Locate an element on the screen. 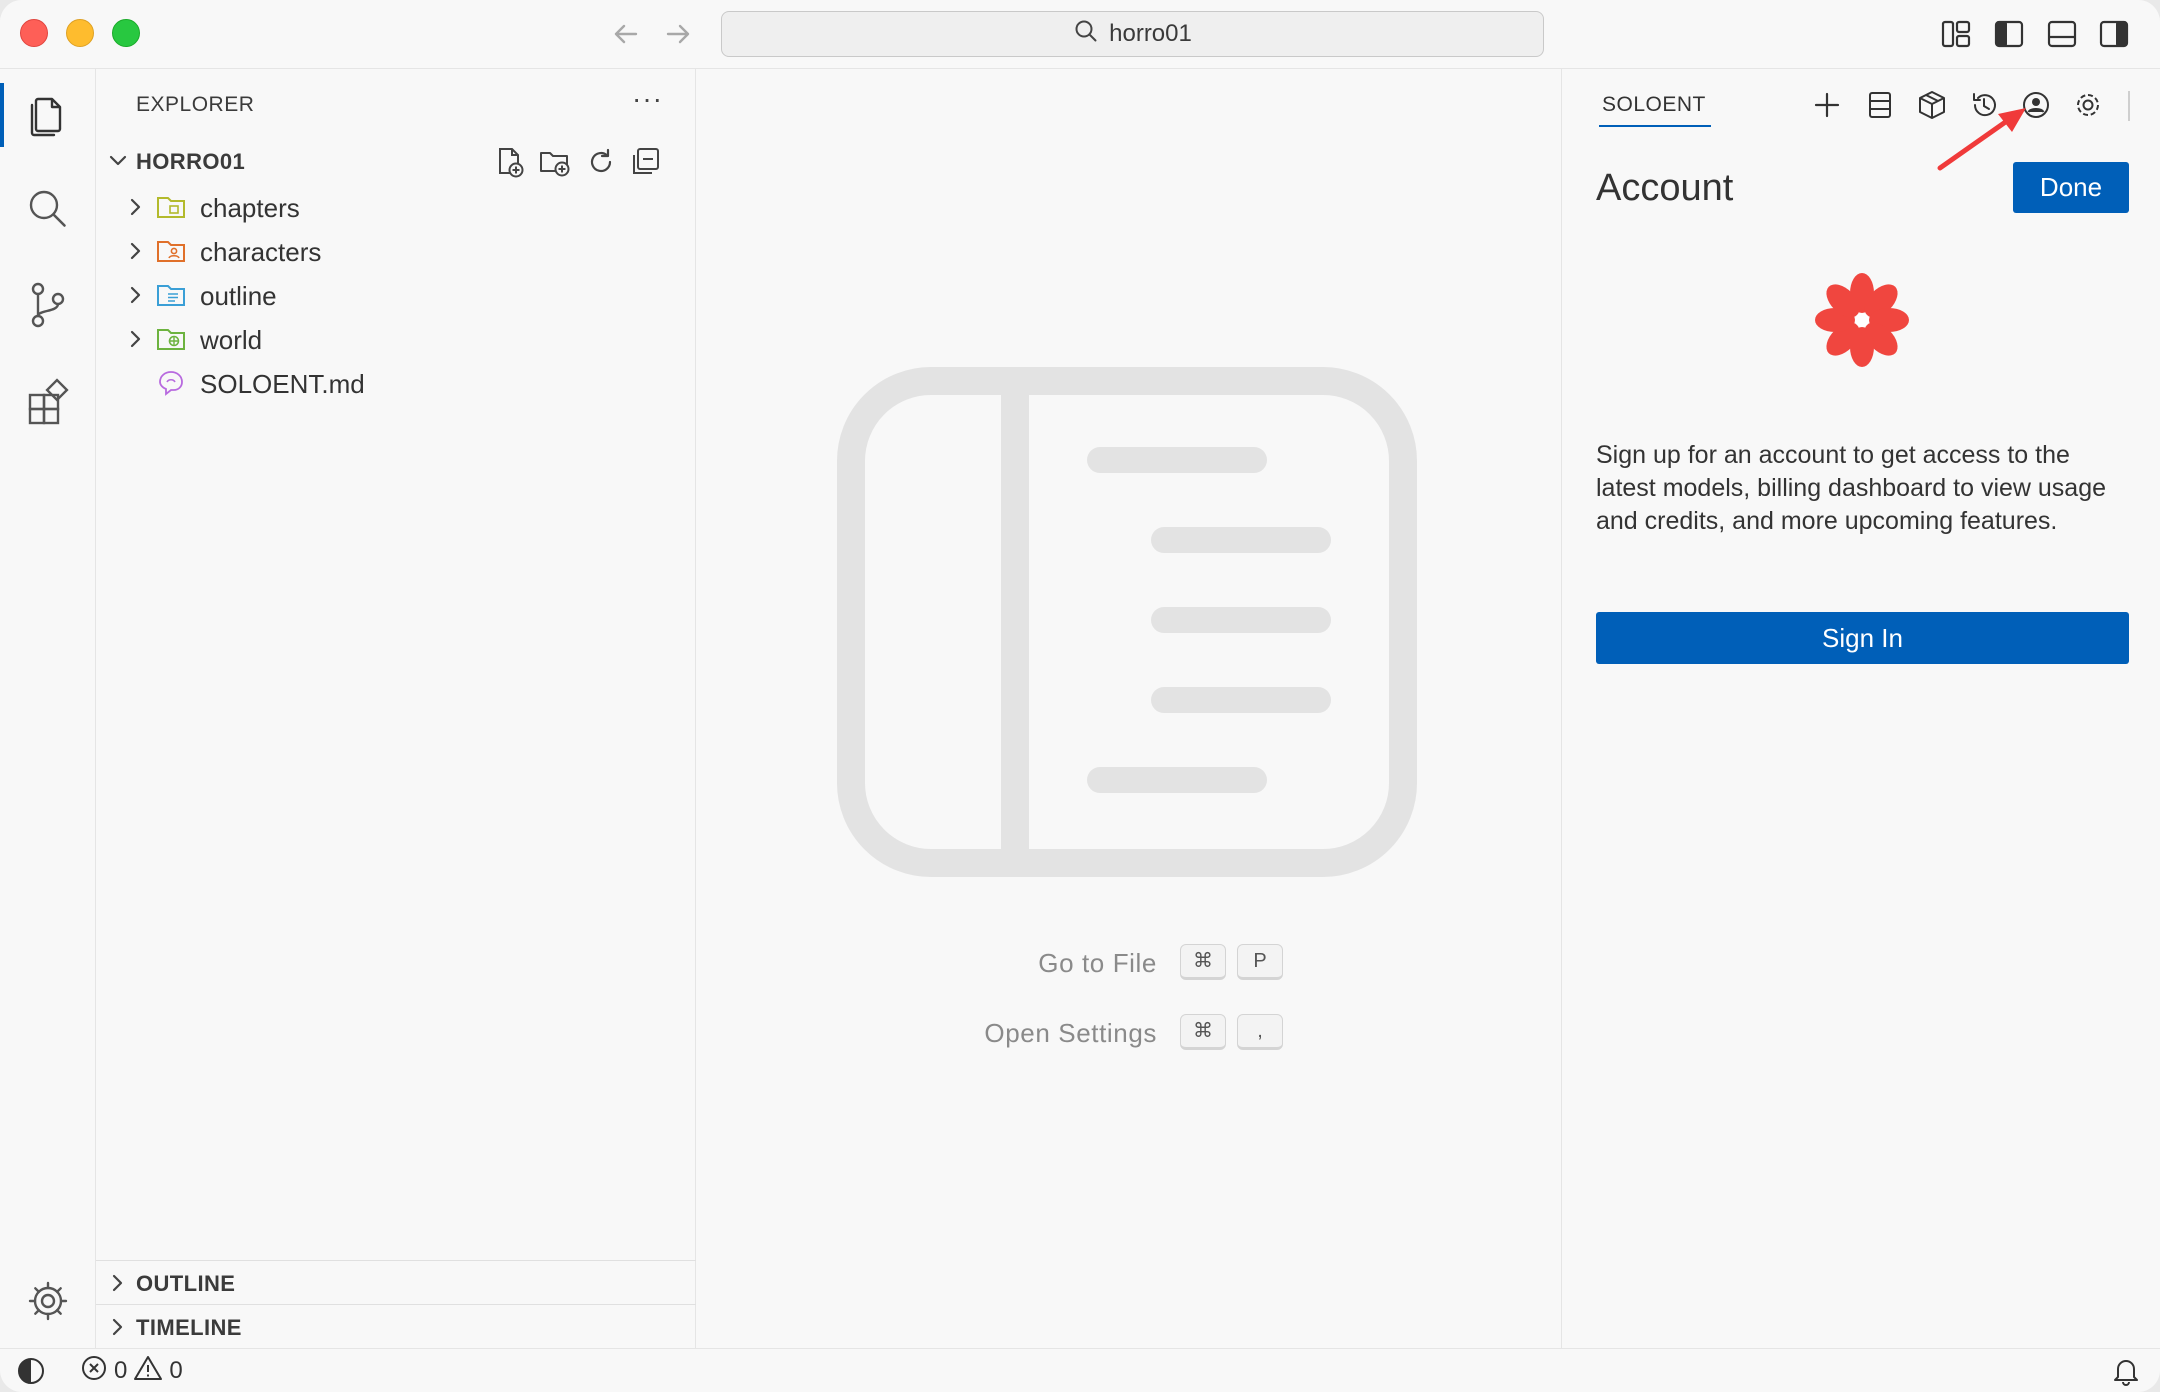 The height and width of the screenshot is (1392, 2160). tree-item-label: world is located at coordinates (231, 340).